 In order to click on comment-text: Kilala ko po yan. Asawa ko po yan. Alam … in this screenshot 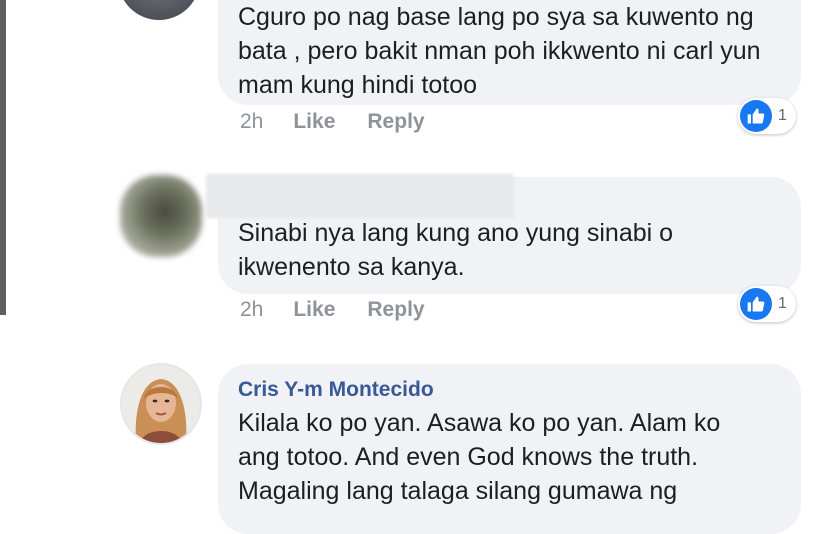, I will do `click(479, 457)`.